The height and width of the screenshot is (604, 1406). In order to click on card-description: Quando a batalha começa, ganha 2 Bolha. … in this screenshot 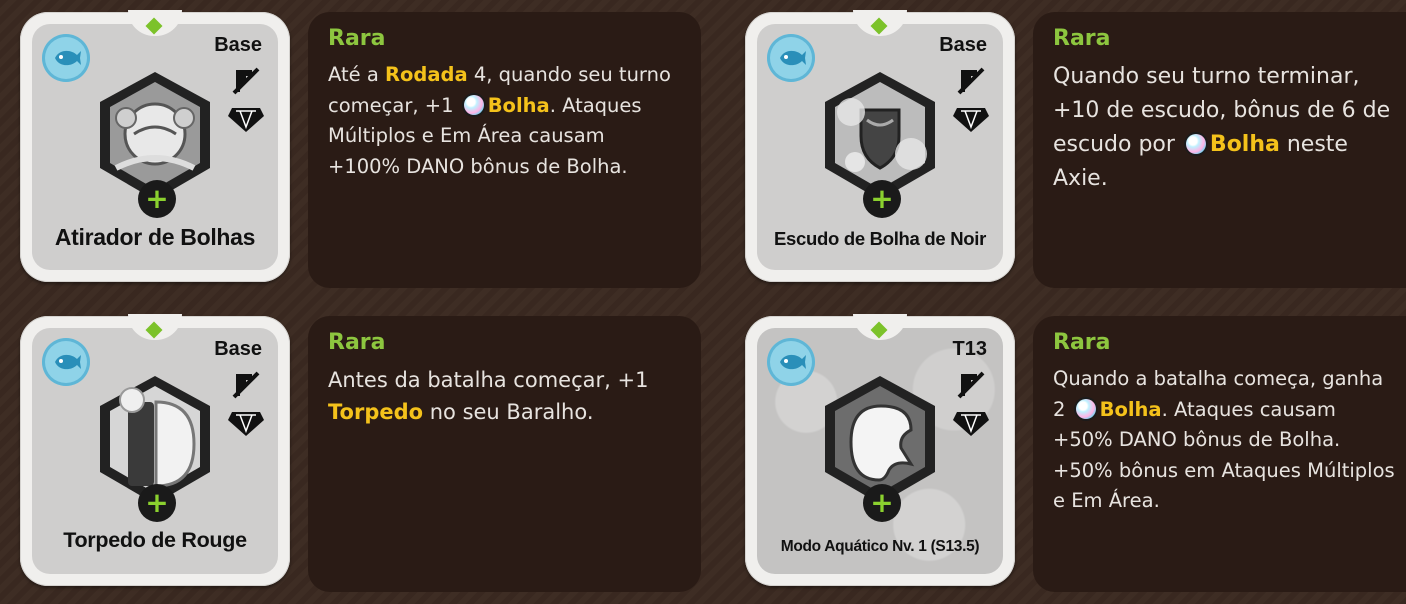, I will do `click(1224, 440)`.